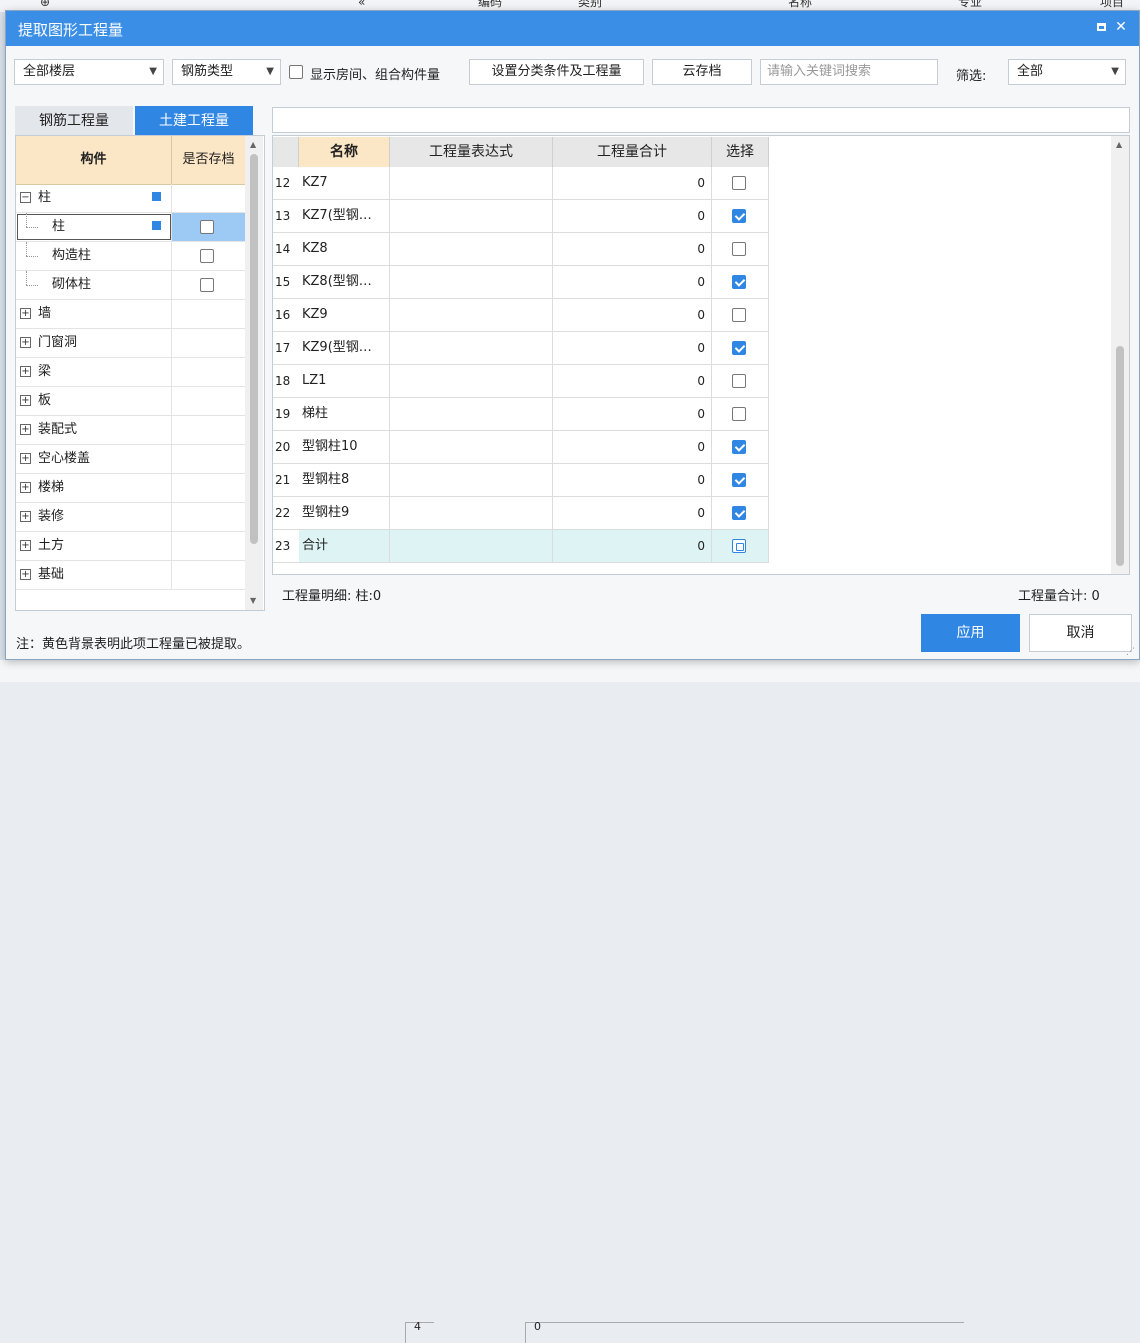 The image size is (1140, 1343). I want to click on name-cell: KZ8, so click(344, 249).